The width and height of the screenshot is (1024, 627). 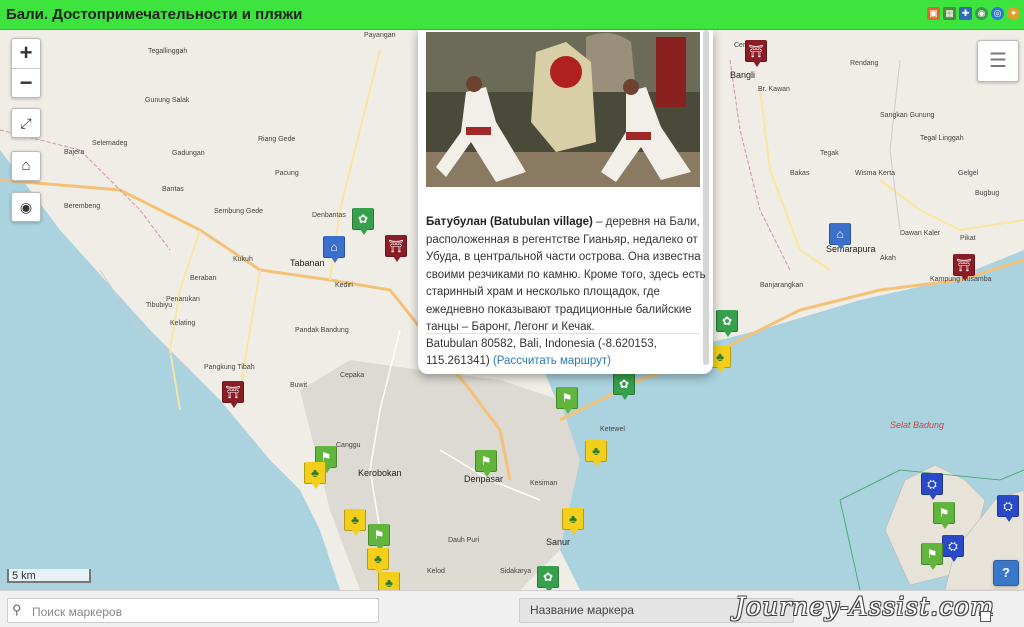 I want to click on zoom-control: + −, so click(x=26, y=68).